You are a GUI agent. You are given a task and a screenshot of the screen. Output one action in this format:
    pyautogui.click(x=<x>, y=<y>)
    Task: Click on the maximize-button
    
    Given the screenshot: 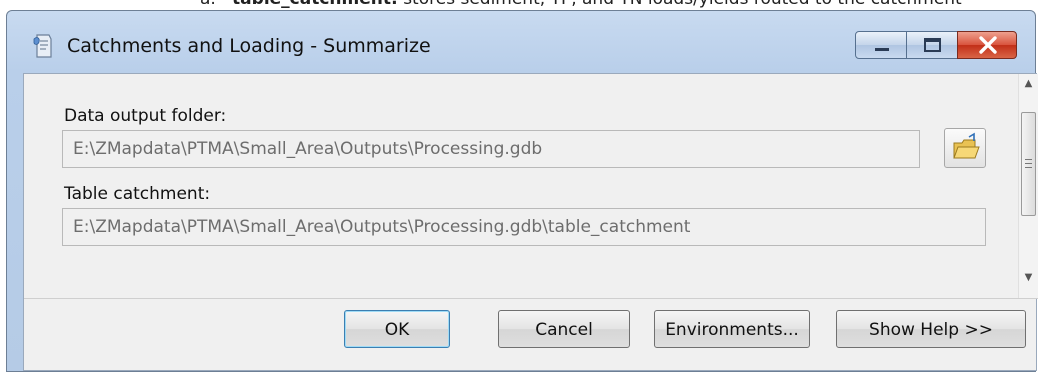 What is the action you would take?
    pyautogui.click(x=932, y=45)
    